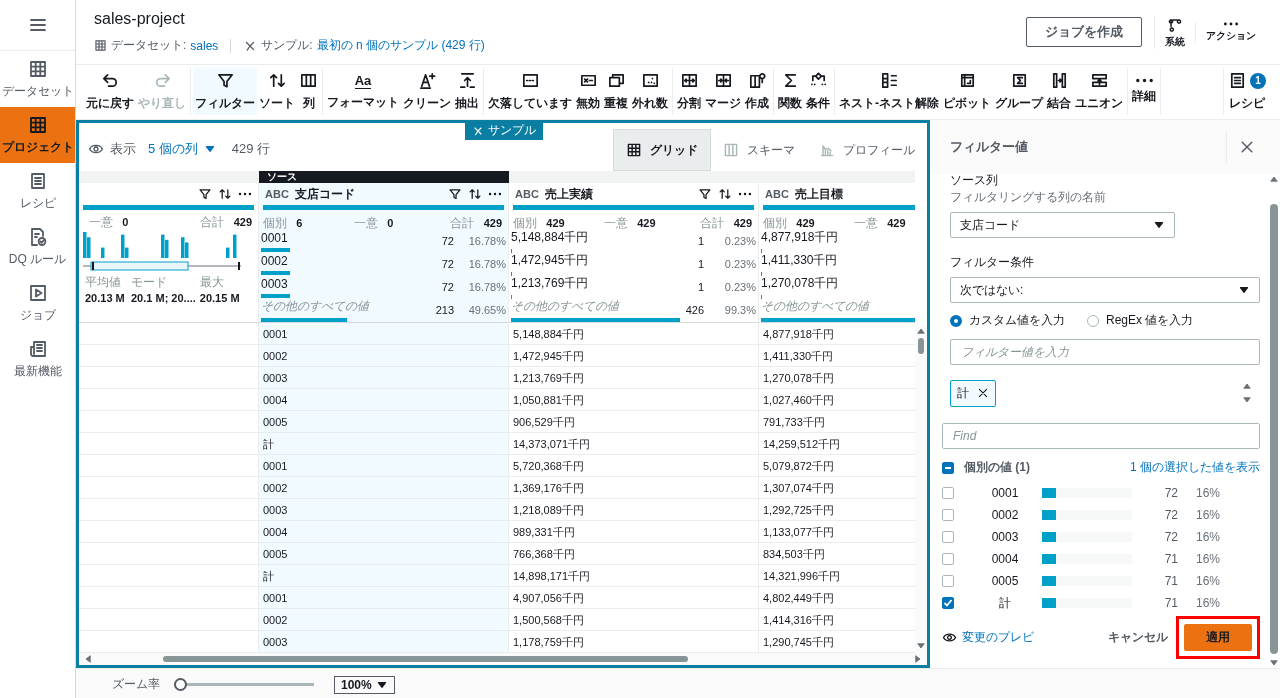 The image size is (1280, 698). Describe the element at coordinates (956, 320) in the screenshot. I see `radio-button` at that location.